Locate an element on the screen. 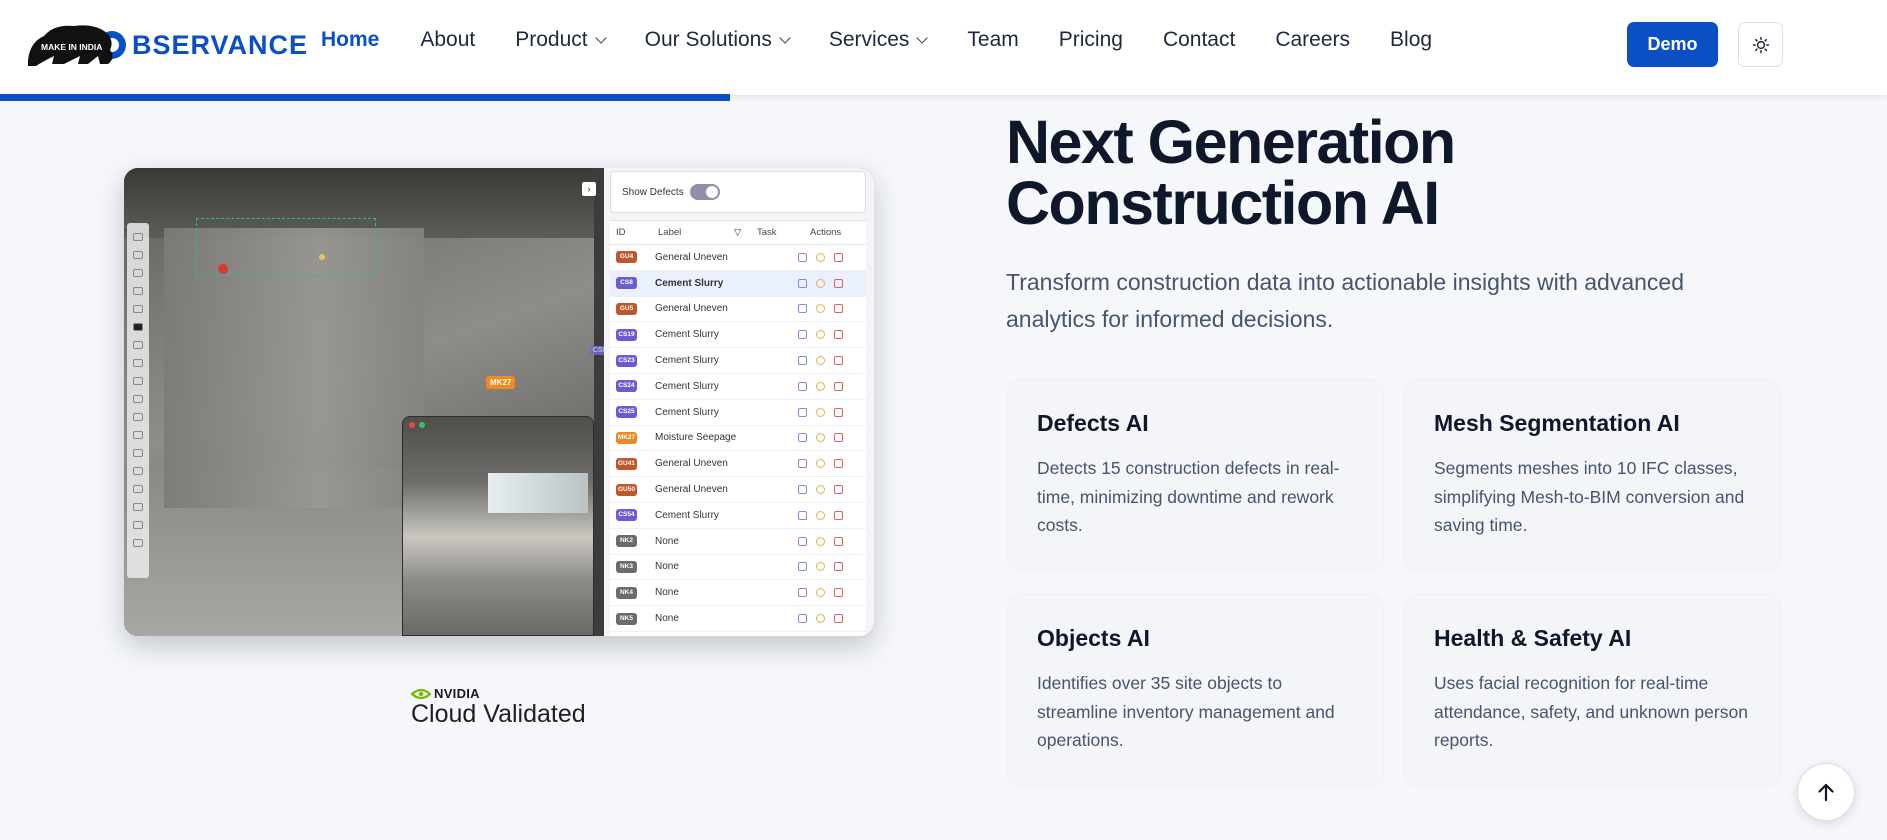 The width and height of the screenshot is (1887, 840). scroll-progress-bar is located at coordinates (943, 97).